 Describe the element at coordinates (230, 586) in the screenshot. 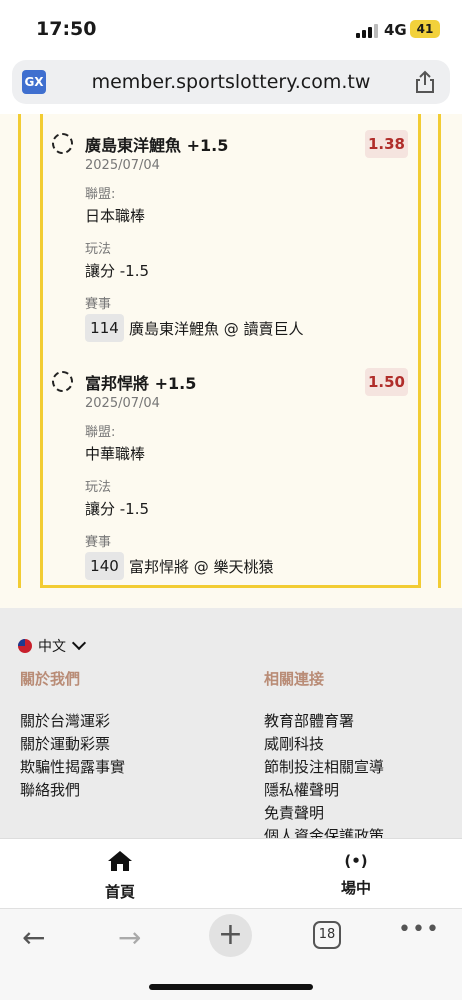

I see `slip-border-bottom` at that location.